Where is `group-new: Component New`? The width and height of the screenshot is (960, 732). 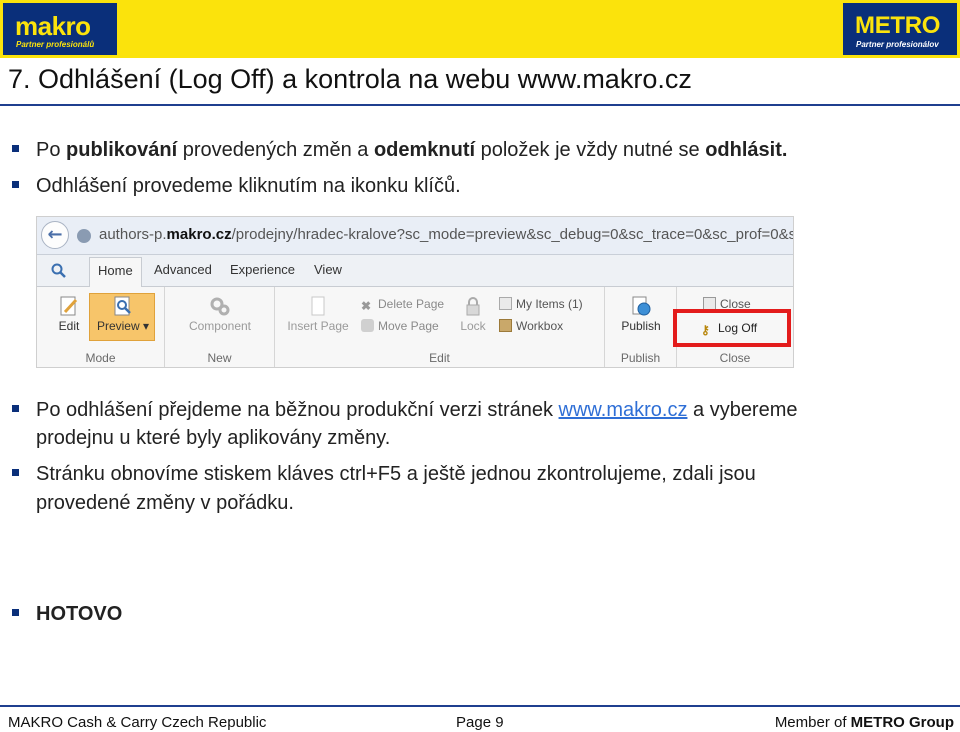 group-new: Component New is located at coordinates (220, 327).